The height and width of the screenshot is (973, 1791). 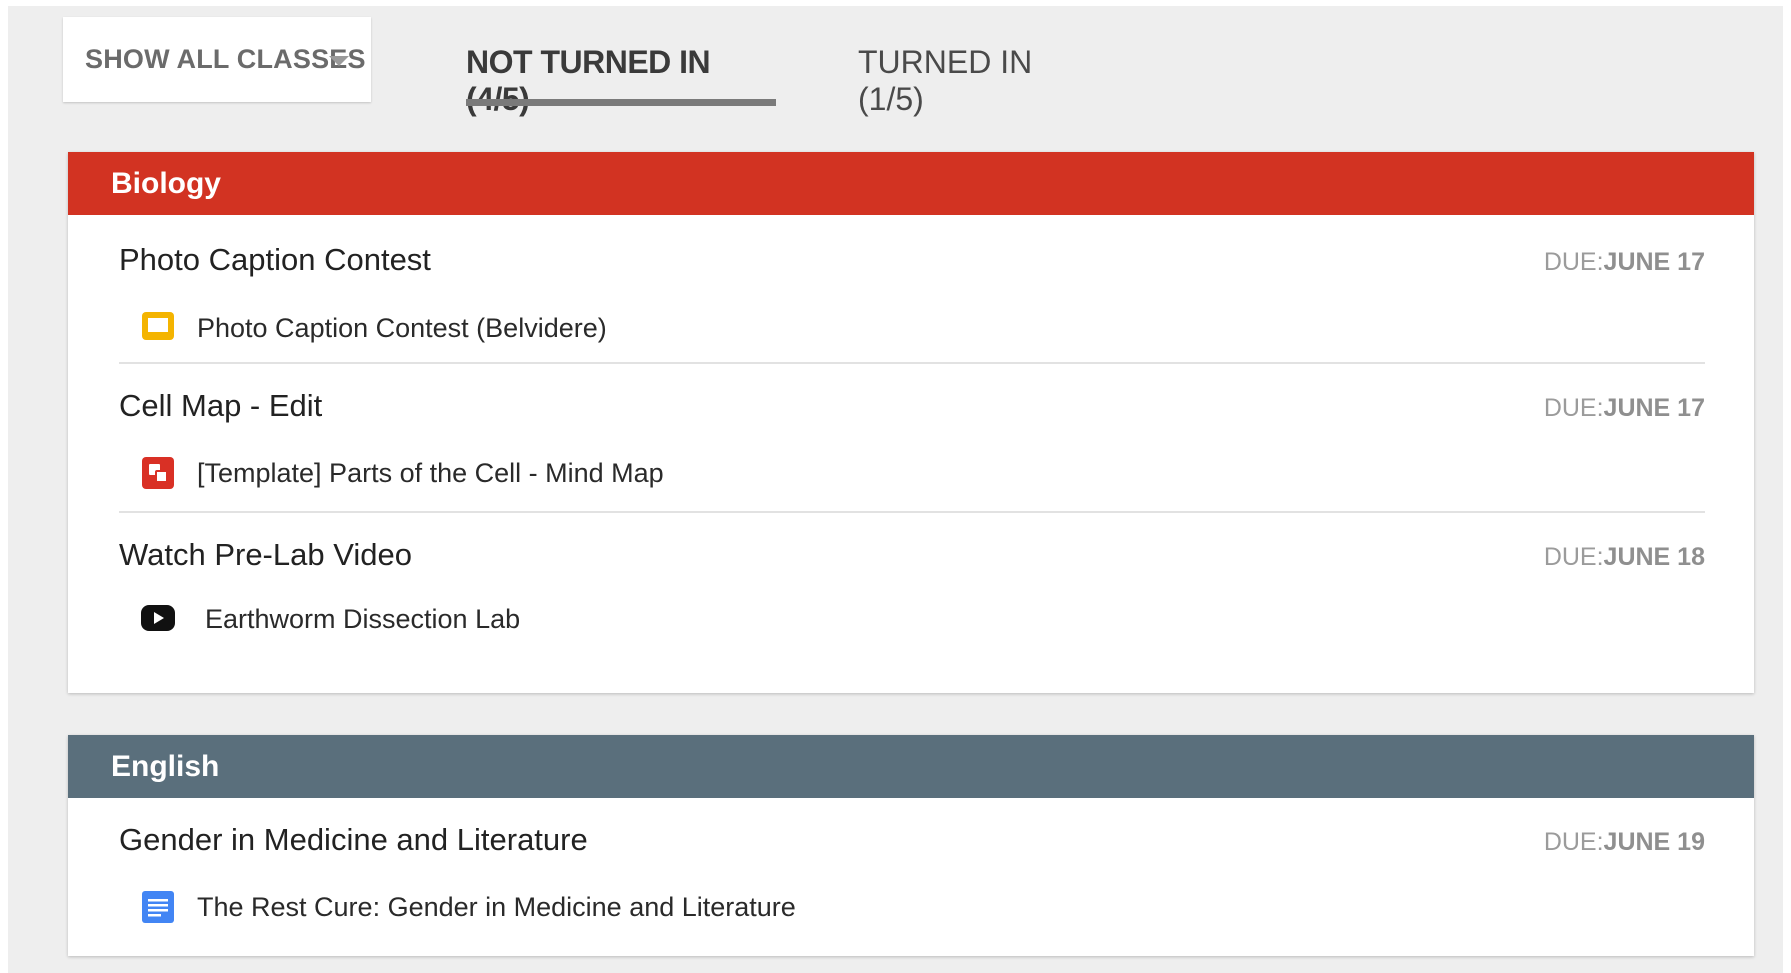 What do you see at coordinates (265, 555) in the screenshot?
I see `assignment-title: Watch Pre-Lab Video` at bounding box center [265, 555].